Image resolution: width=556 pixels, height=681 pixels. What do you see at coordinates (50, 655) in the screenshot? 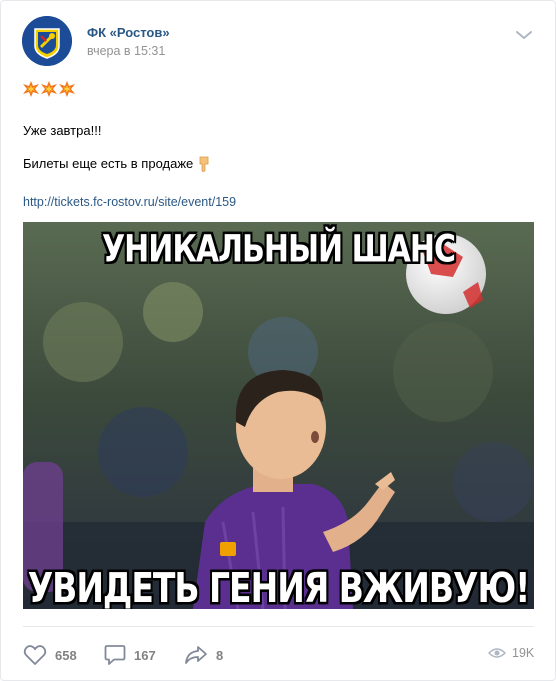
I see `like-button: 658` at bounding box center [50, 655].